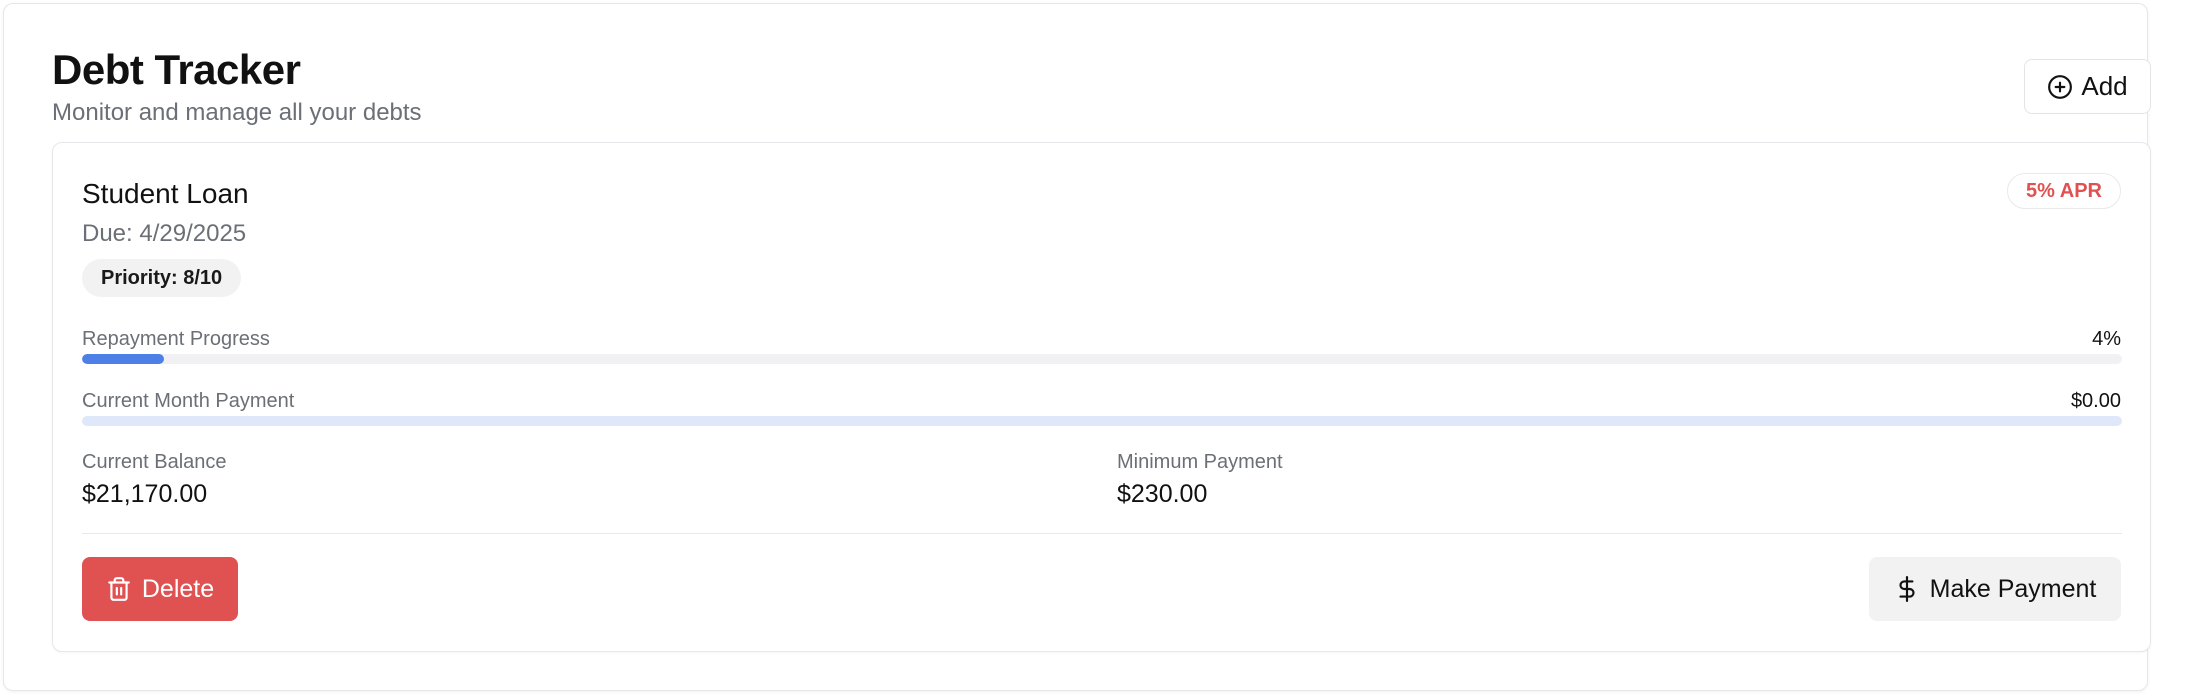 The width and height of the screenshot is (2202, 696). Describe the element at coordinates (162, 278) in the screenshot. I see `priority-badge: Priority: 8/10` at that location.